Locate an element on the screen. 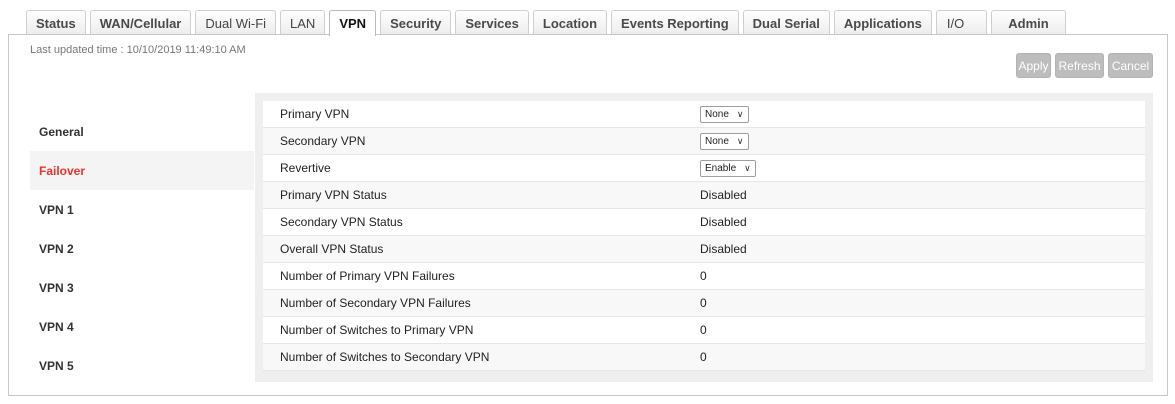 This screenshot has height=404, width=1175. sidebar-item-failover: Failover is located at coordinates (142, 170).